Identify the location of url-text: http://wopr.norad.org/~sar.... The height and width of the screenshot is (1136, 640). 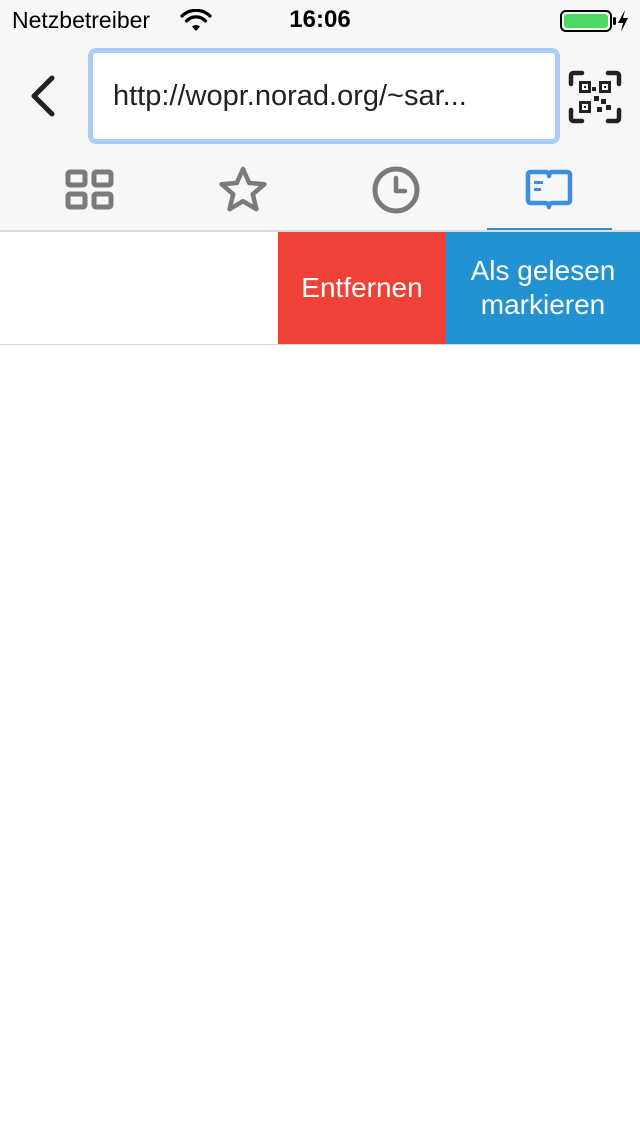
(325, 96).